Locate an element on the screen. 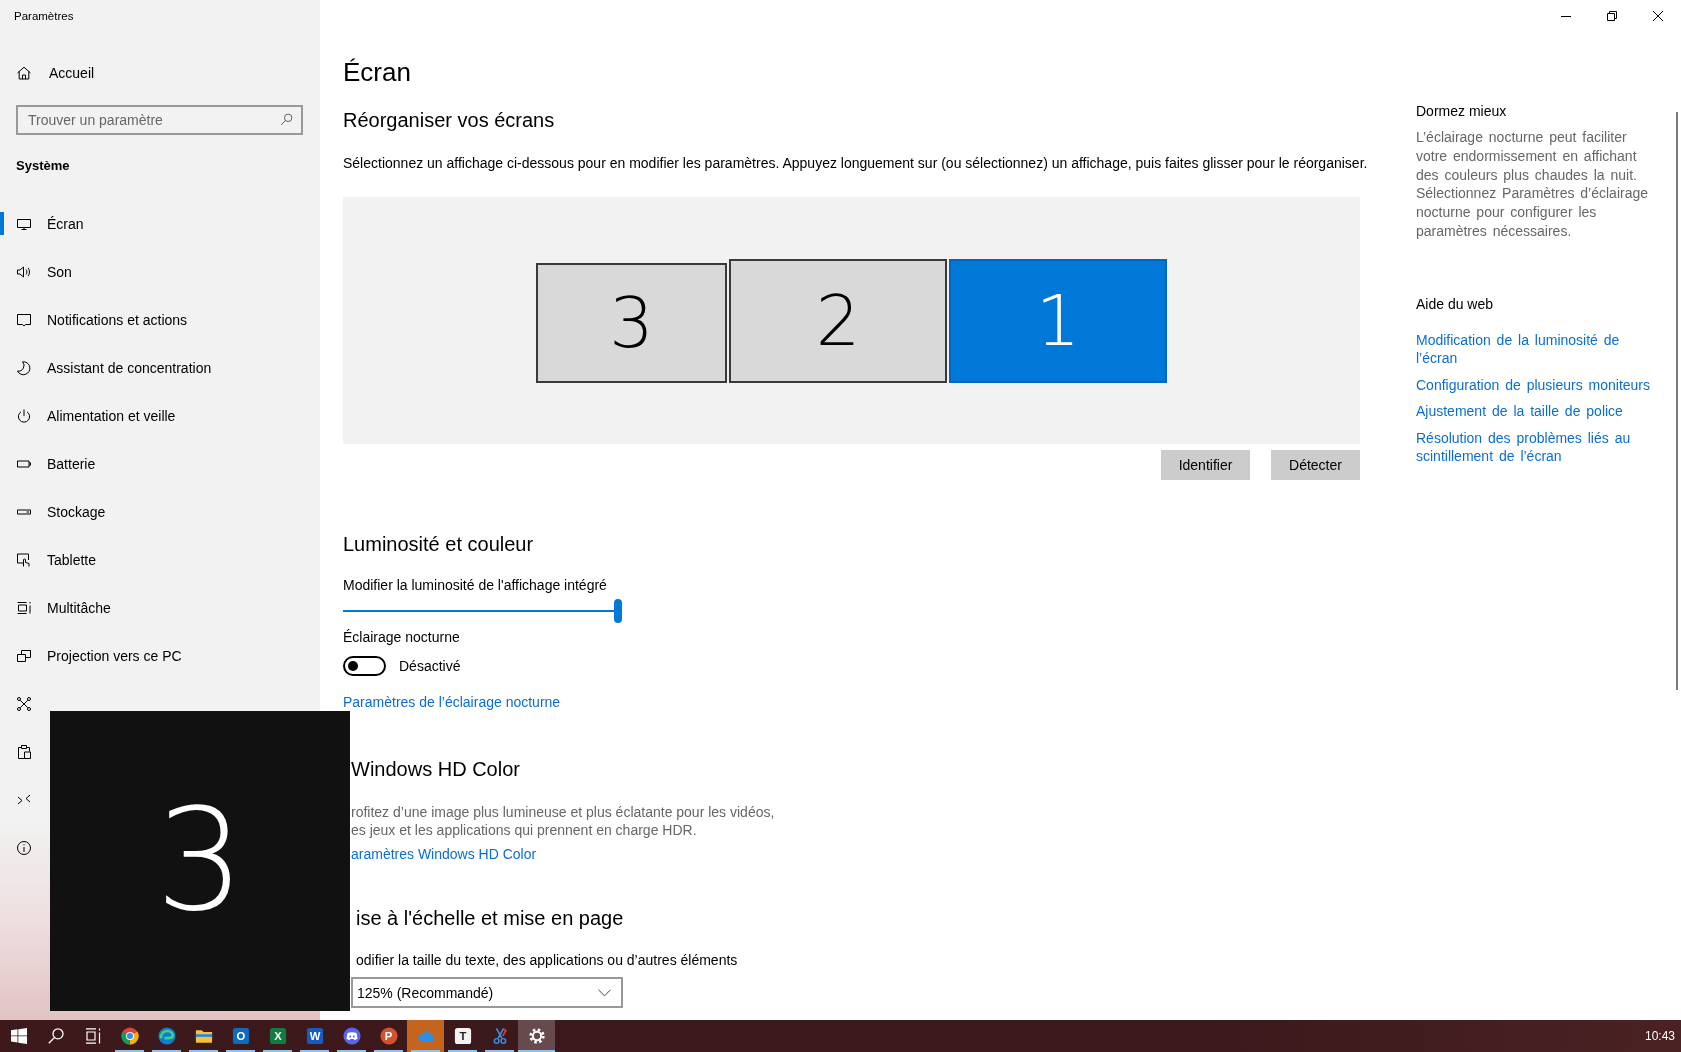 The height and width of the screenshot is (1052, 1681). help-link: Résolution des problèmes liés au scintillement de l’écran is located at coordinates (1539, 447).